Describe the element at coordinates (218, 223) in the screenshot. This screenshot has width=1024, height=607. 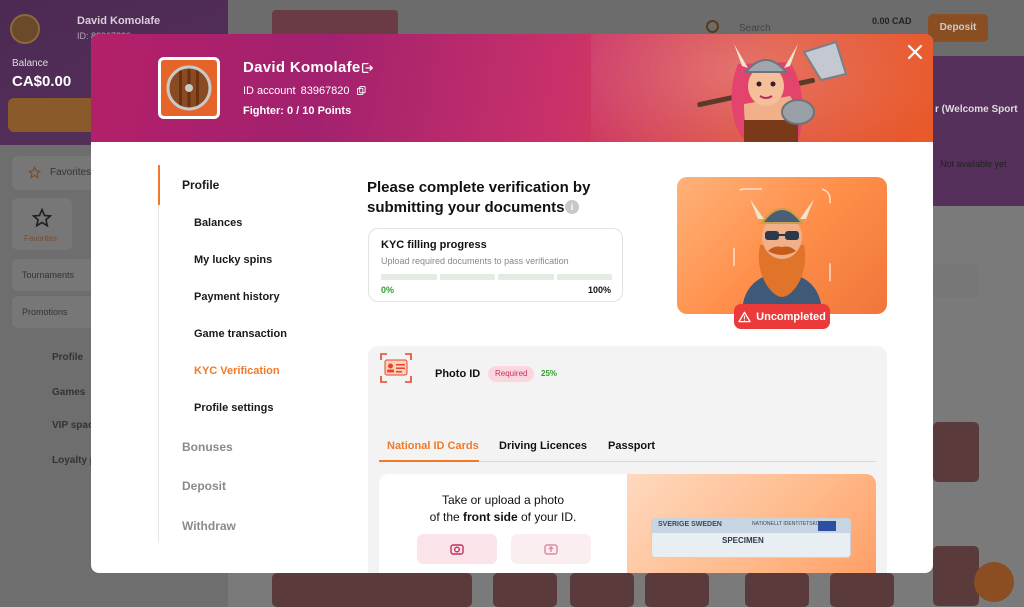
I see `nav-balances: Balances` at that location.